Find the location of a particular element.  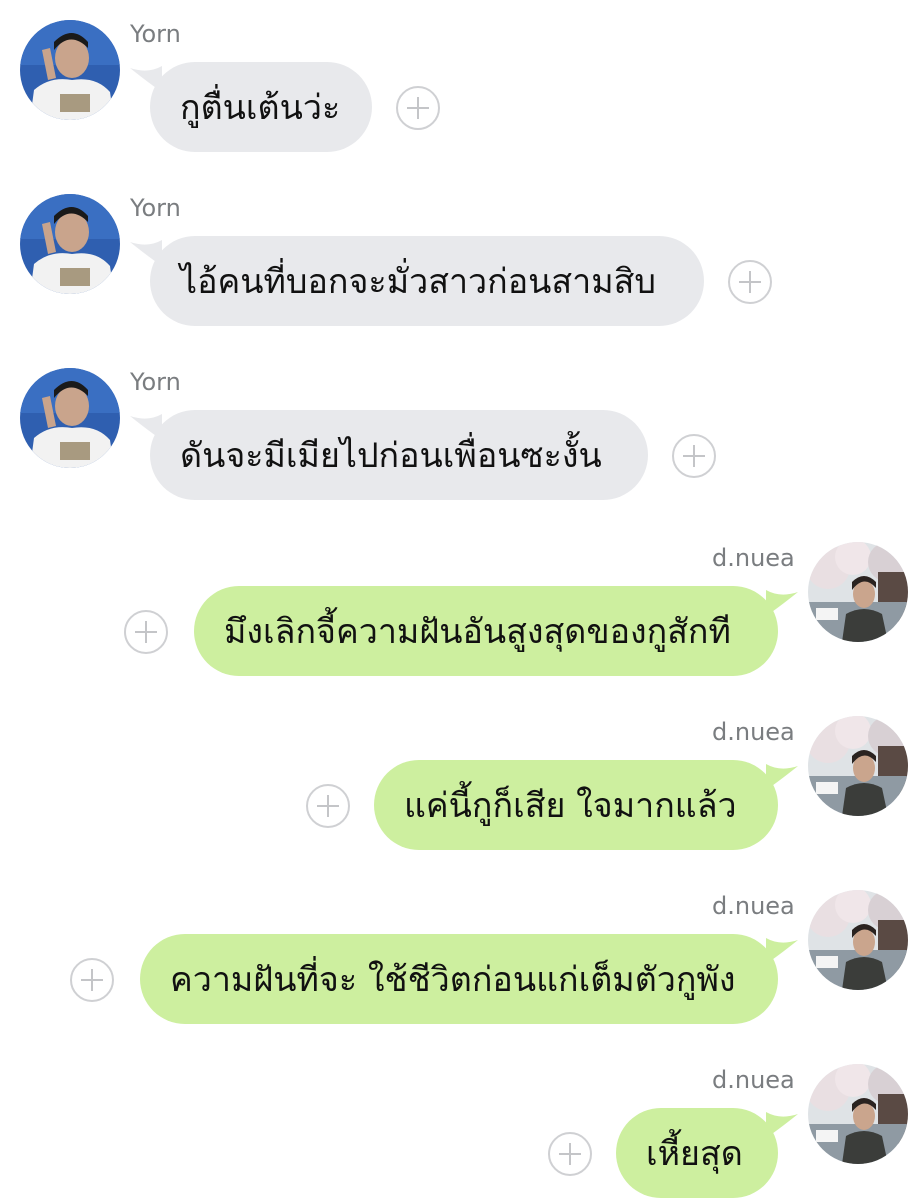

outgoing-message: d.nuea แค่นี้กูก็เสีย ใจมากแล้ว is located at coordinates (460, 781).